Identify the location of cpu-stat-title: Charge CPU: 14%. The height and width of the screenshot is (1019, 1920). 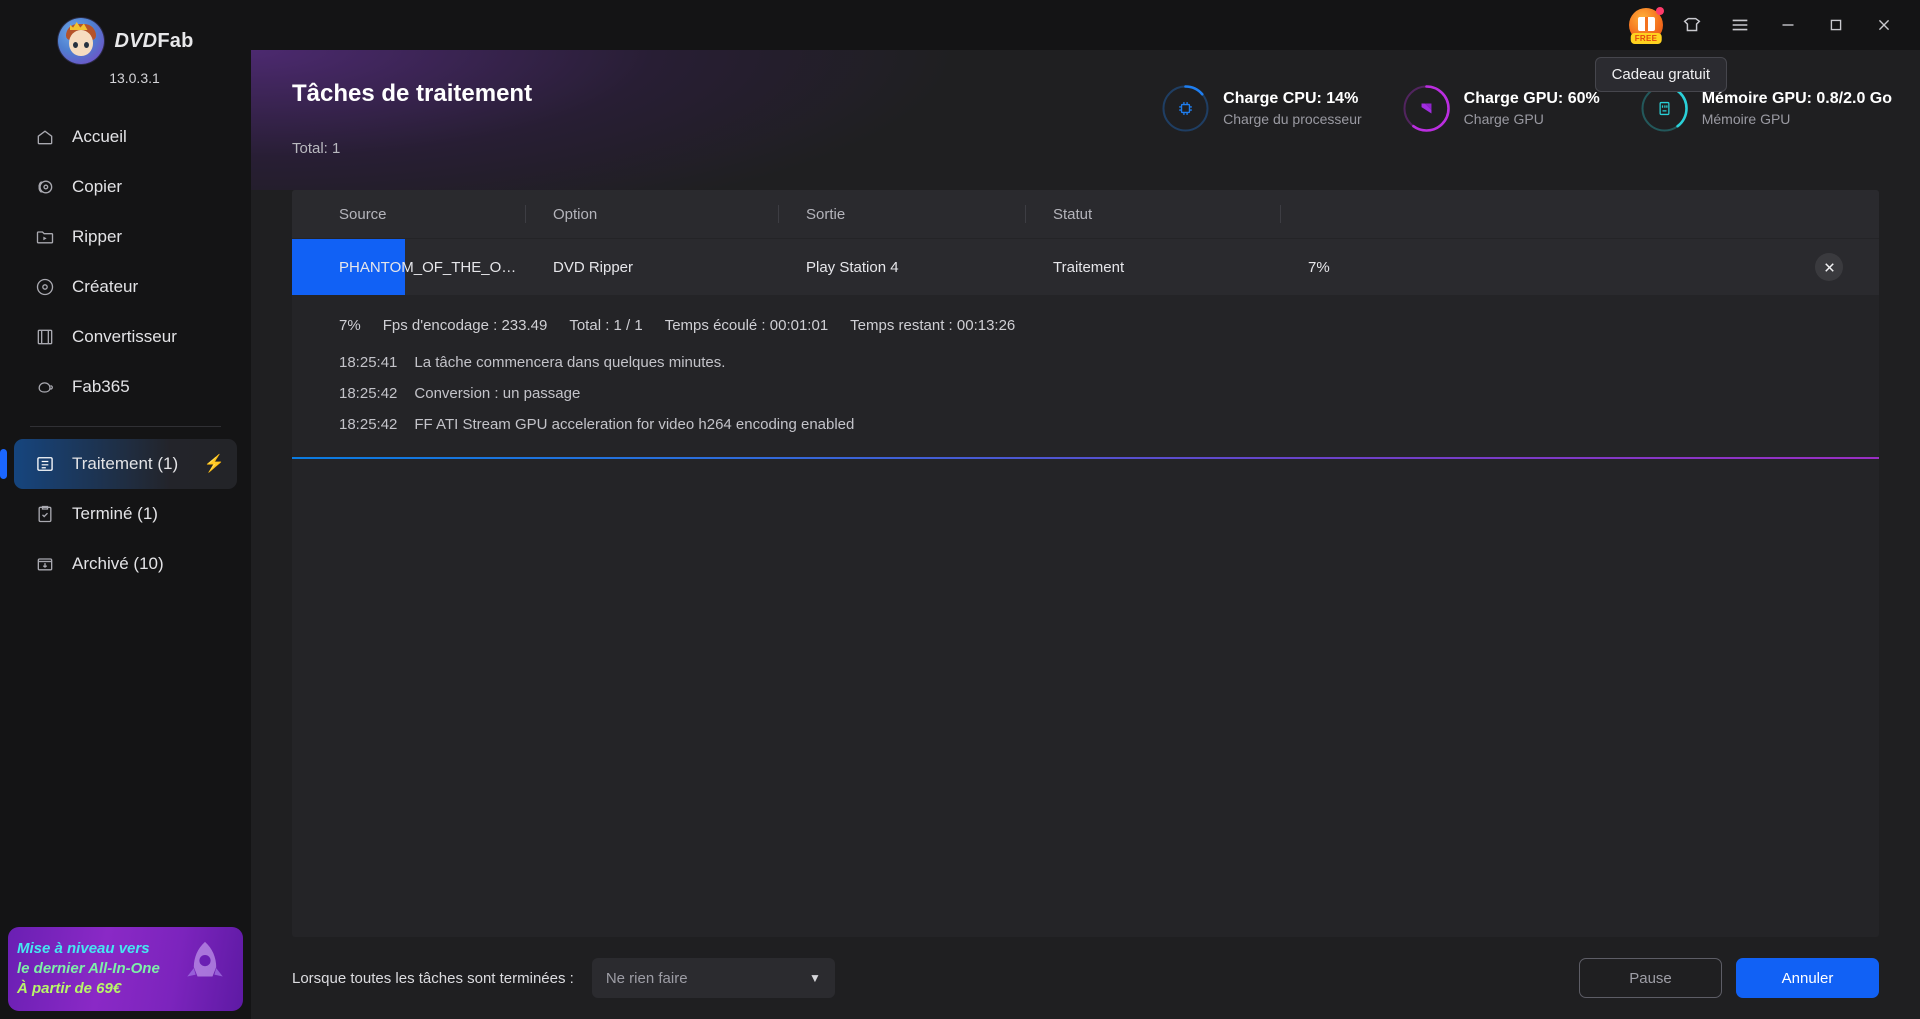
(1291, 99).